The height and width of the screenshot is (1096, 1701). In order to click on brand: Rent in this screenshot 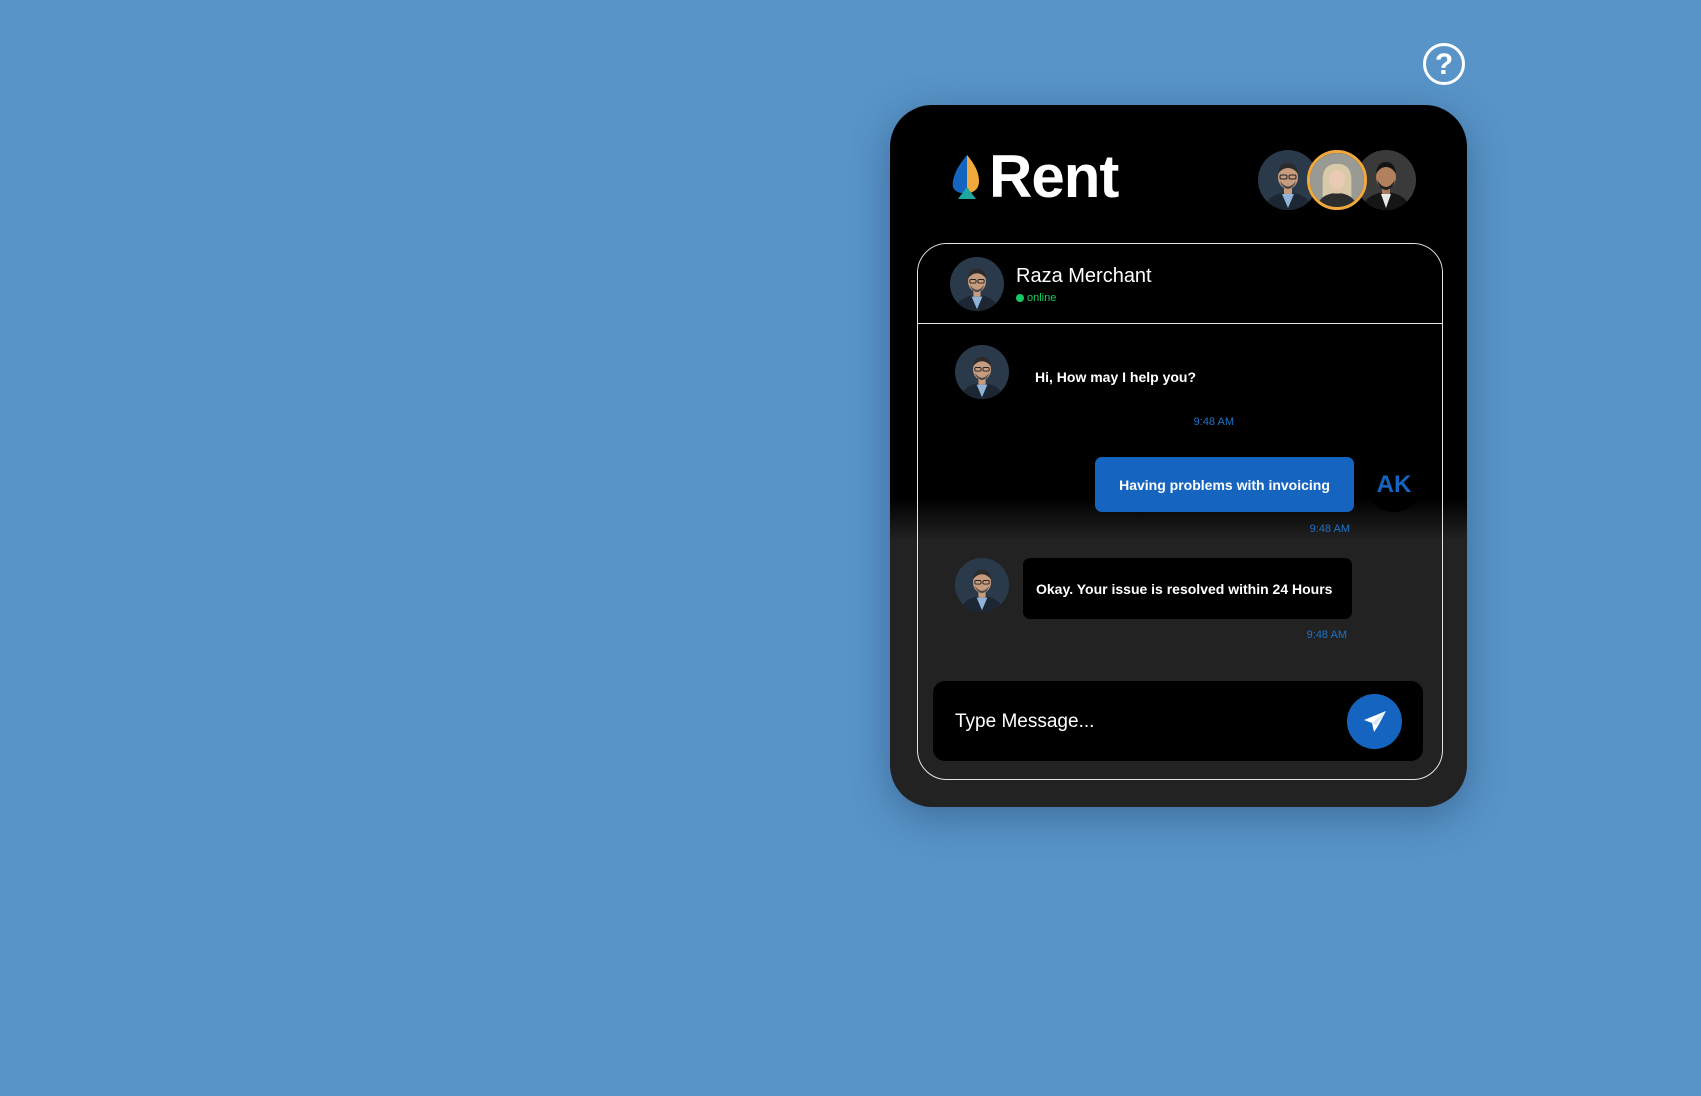, I will do `click(1032, 176)`.